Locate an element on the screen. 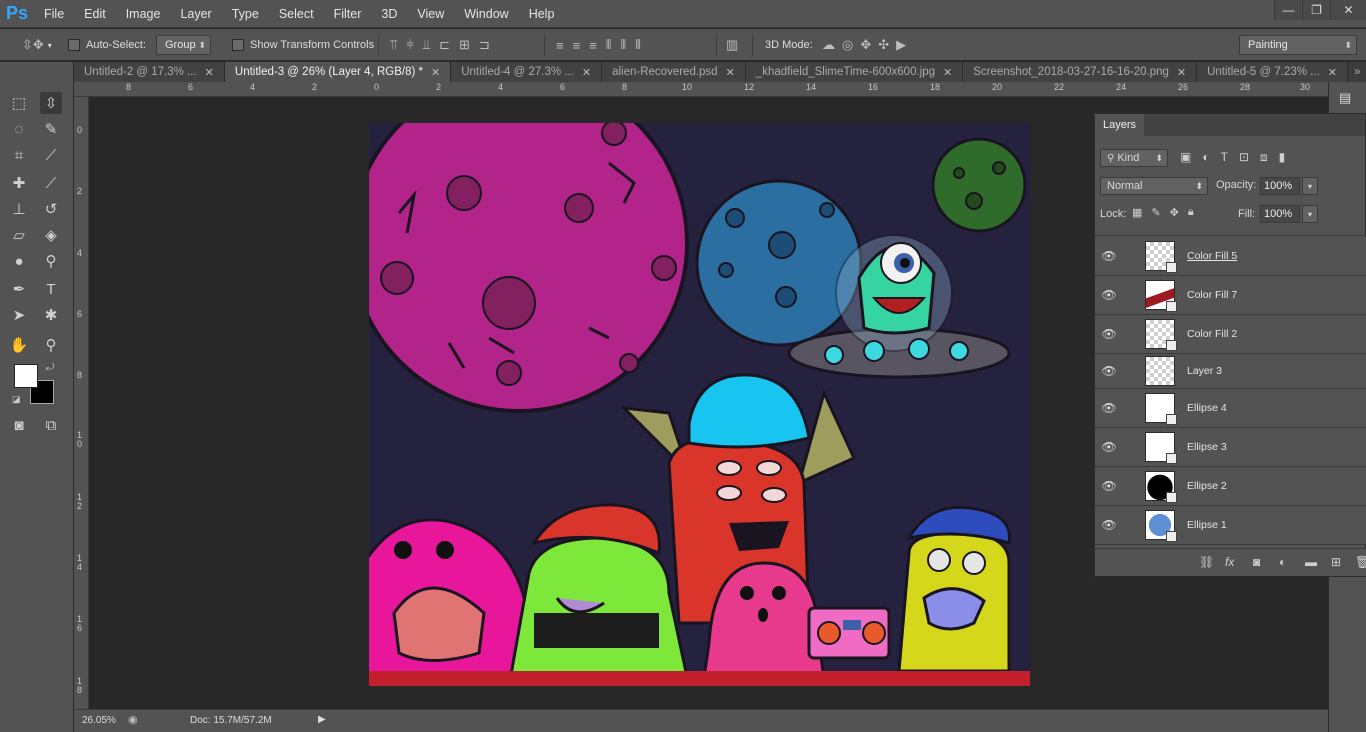 The height and width of the screenshot is (732, 1366). layer-row: 👁︎ Layer 3 is located at coordinates (1230, 371).